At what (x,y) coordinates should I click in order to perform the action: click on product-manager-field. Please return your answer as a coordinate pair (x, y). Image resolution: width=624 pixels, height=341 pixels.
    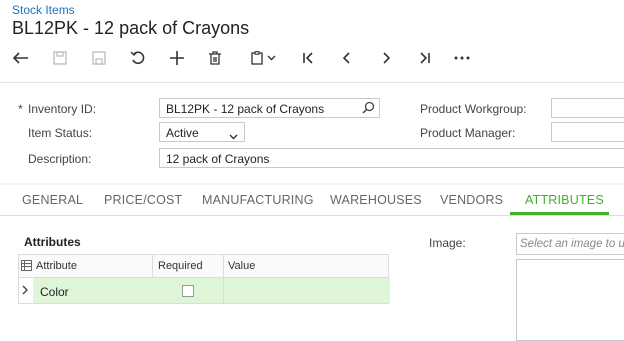
    Looking at the image, I should click on (587, 132).